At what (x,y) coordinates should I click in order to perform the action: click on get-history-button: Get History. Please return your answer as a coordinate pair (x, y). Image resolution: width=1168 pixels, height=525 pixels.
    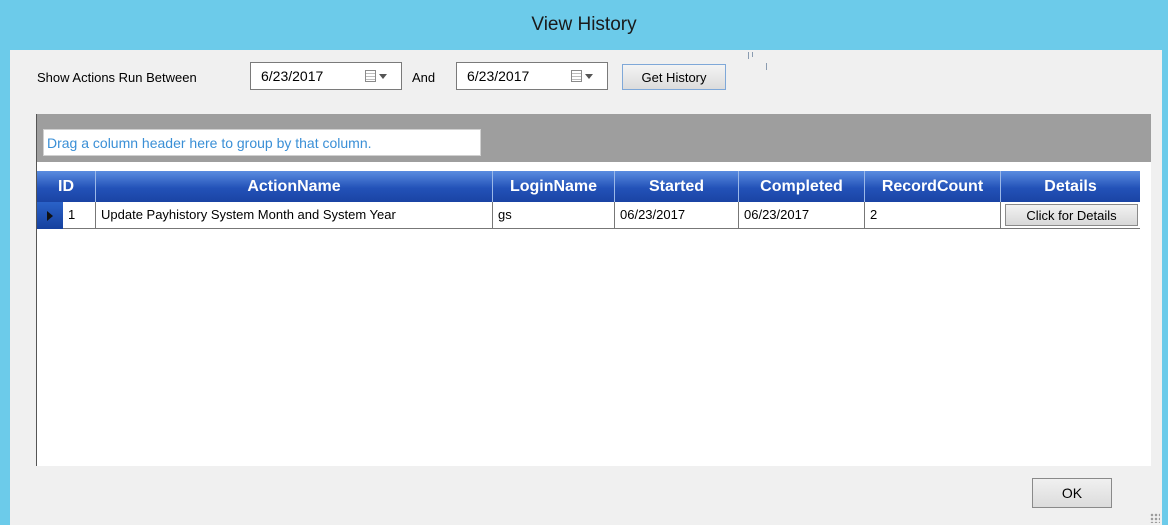
    Looking at the image, I should click on (674, 77).